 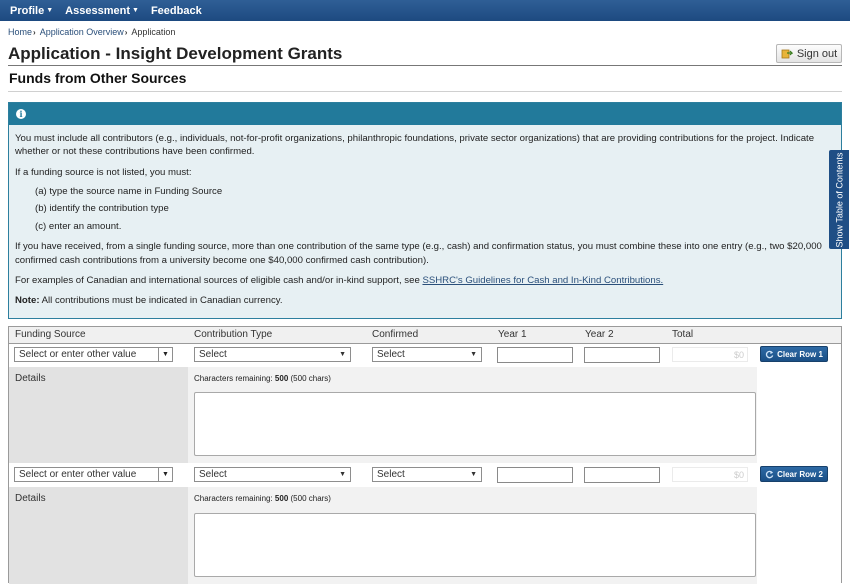 What do you see at coordinates (27, 10) in the screenshot?
I see `nav-profile-label: Profile` at bounding box center [27, 10].